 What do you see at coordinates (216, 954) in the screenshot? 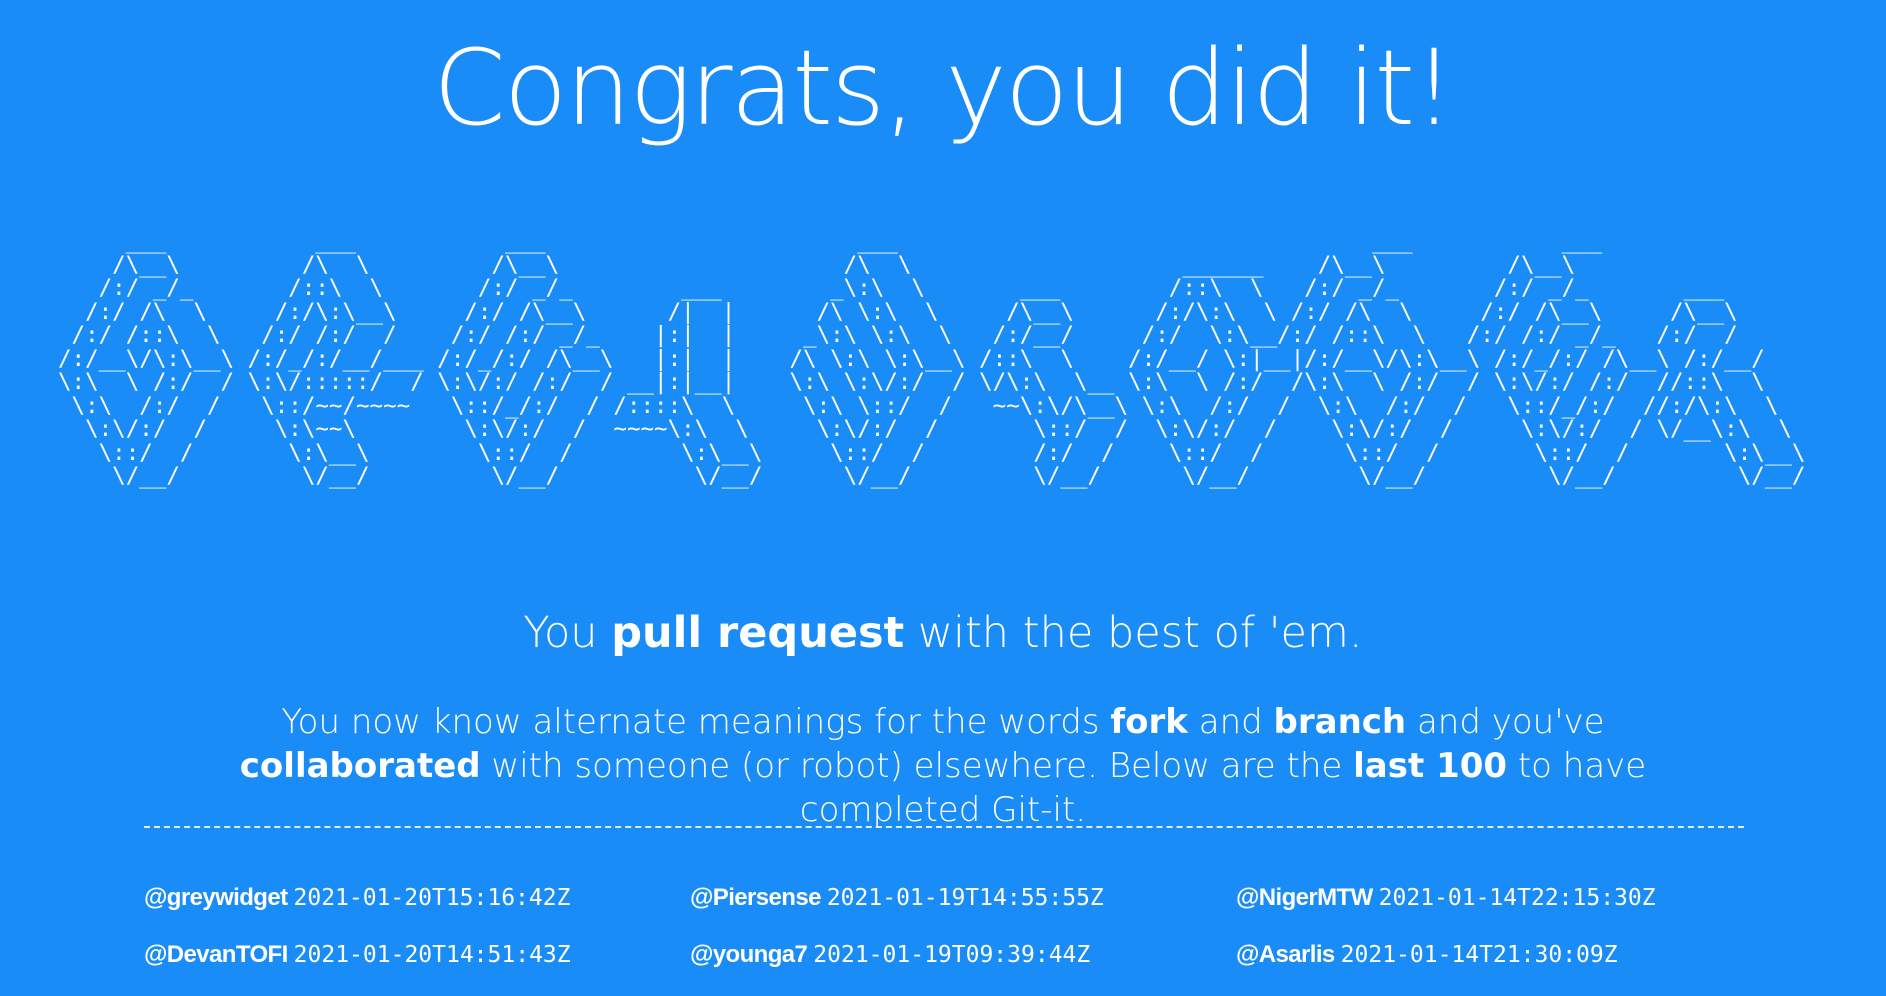
I see `completer-user-link: @DevanTOFI` at bounding box center [216, 954].